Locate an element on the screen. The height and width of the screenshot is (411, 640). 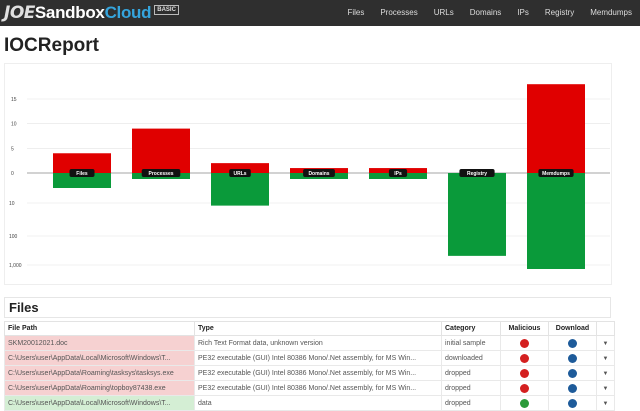
nav-memdumps: Memdumps is located at coordinates (611, 13).